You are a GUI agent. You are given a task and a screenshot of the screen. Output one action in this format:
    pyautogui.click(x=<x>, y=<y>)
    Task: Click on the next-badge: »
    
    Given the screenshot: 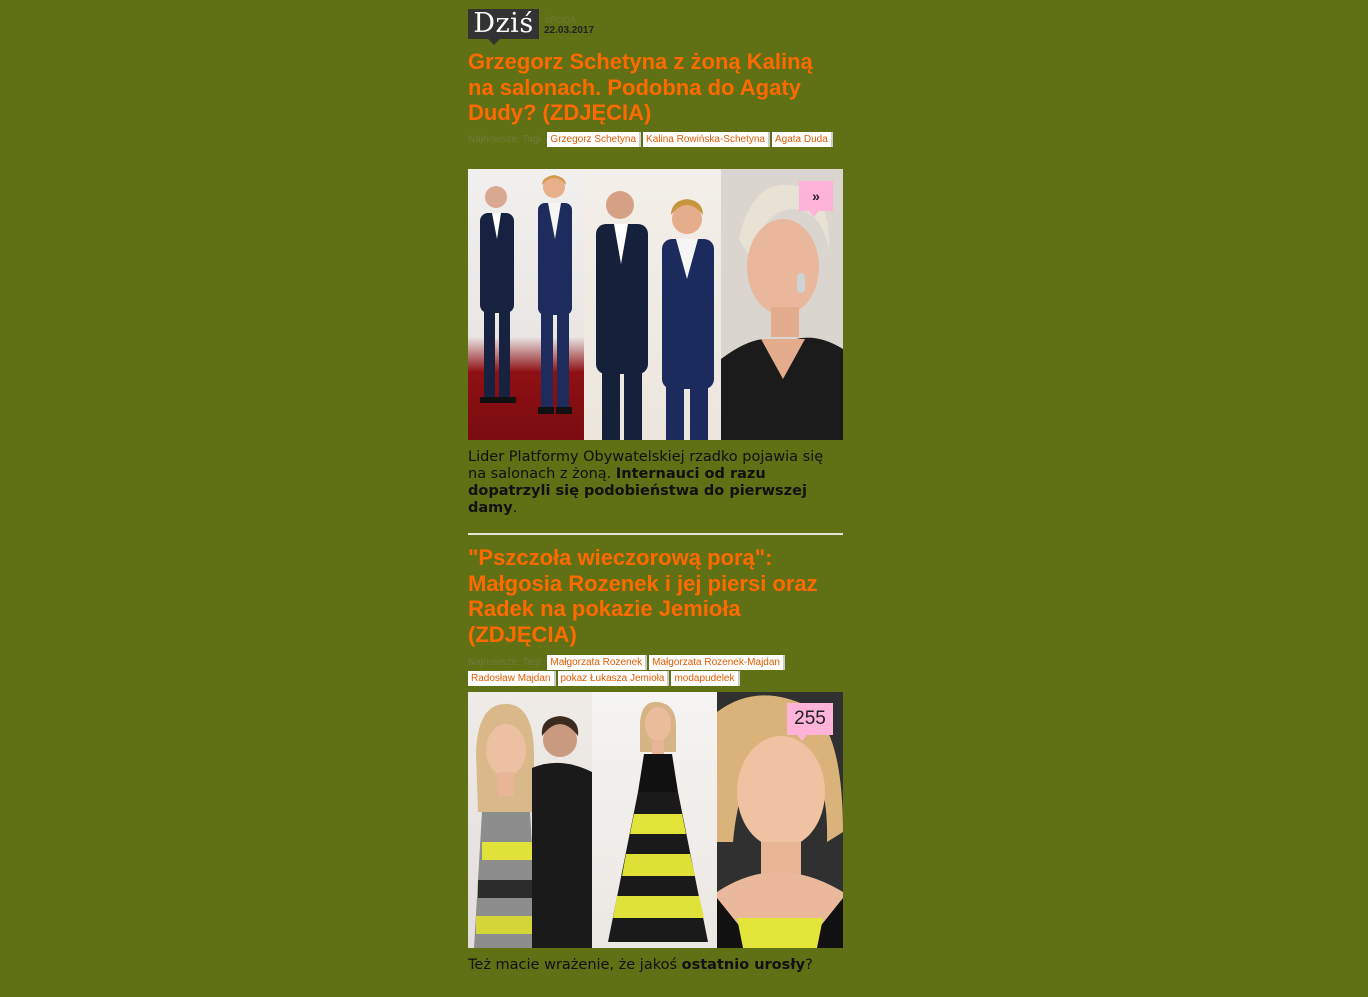 What is the action you would take?
    pyautogui.click(x=816, y=199)
    